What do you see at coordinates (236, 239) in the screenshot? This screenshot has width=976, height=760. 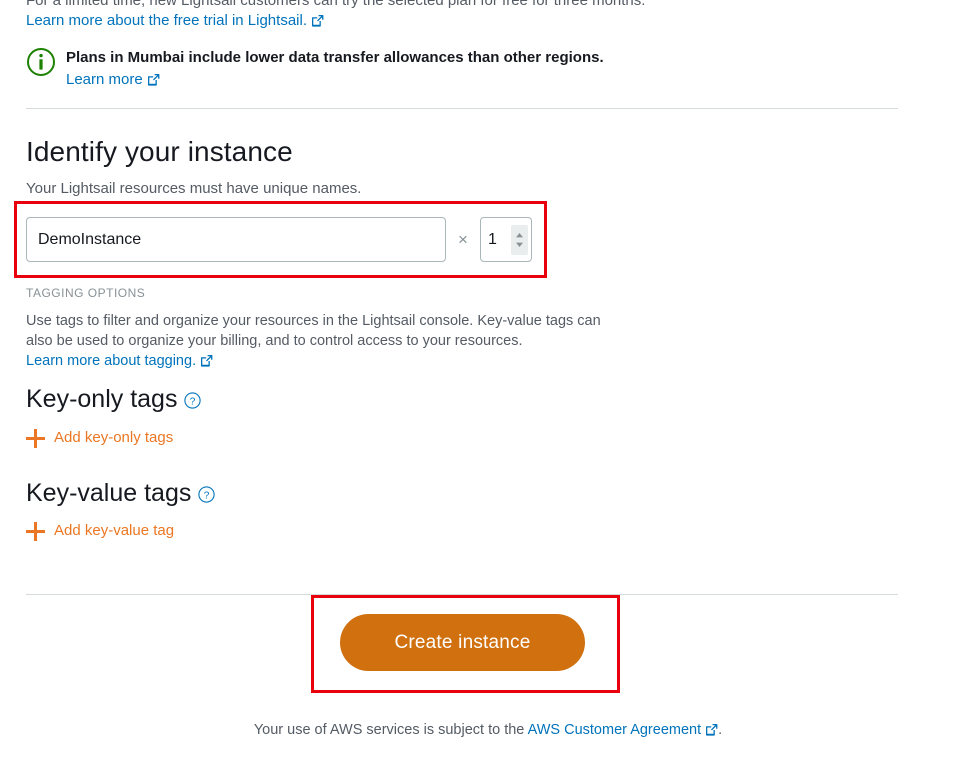 I see `instance-name-input` at bounding box center [236, 239].